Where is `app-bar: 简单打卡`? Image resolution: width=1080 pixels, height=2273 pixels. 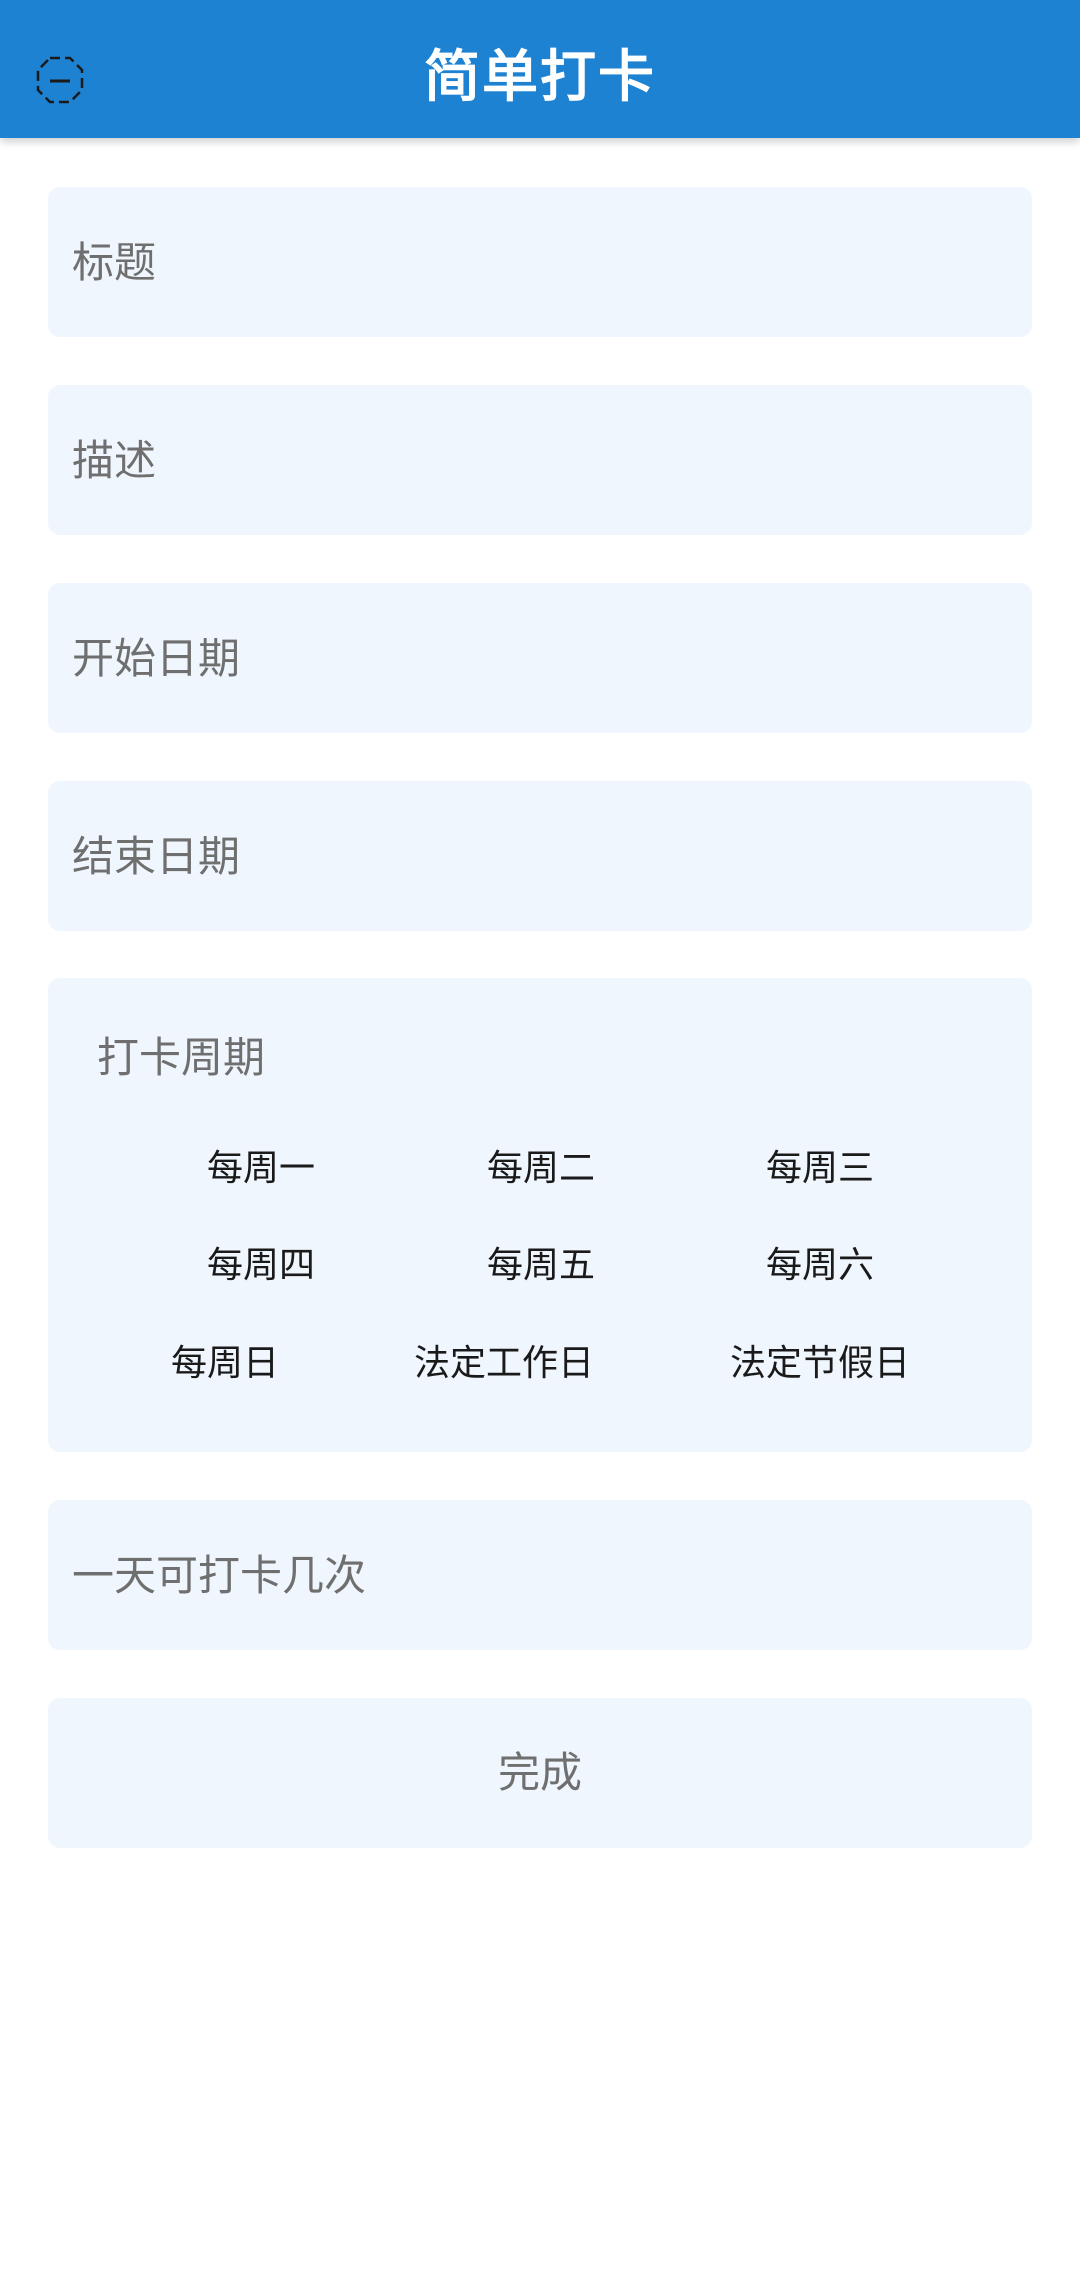 app-bar: 简单打卡 is located at coordinates (540, 69).